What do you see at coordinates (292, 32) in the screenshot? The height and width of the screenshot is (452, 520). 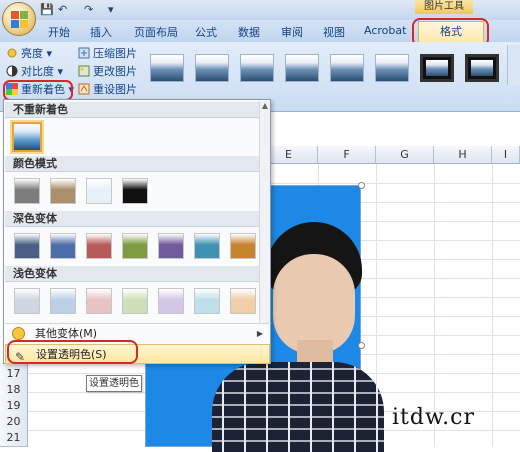 I see `tab-review: 审阅` at bounding box center [292, 32].